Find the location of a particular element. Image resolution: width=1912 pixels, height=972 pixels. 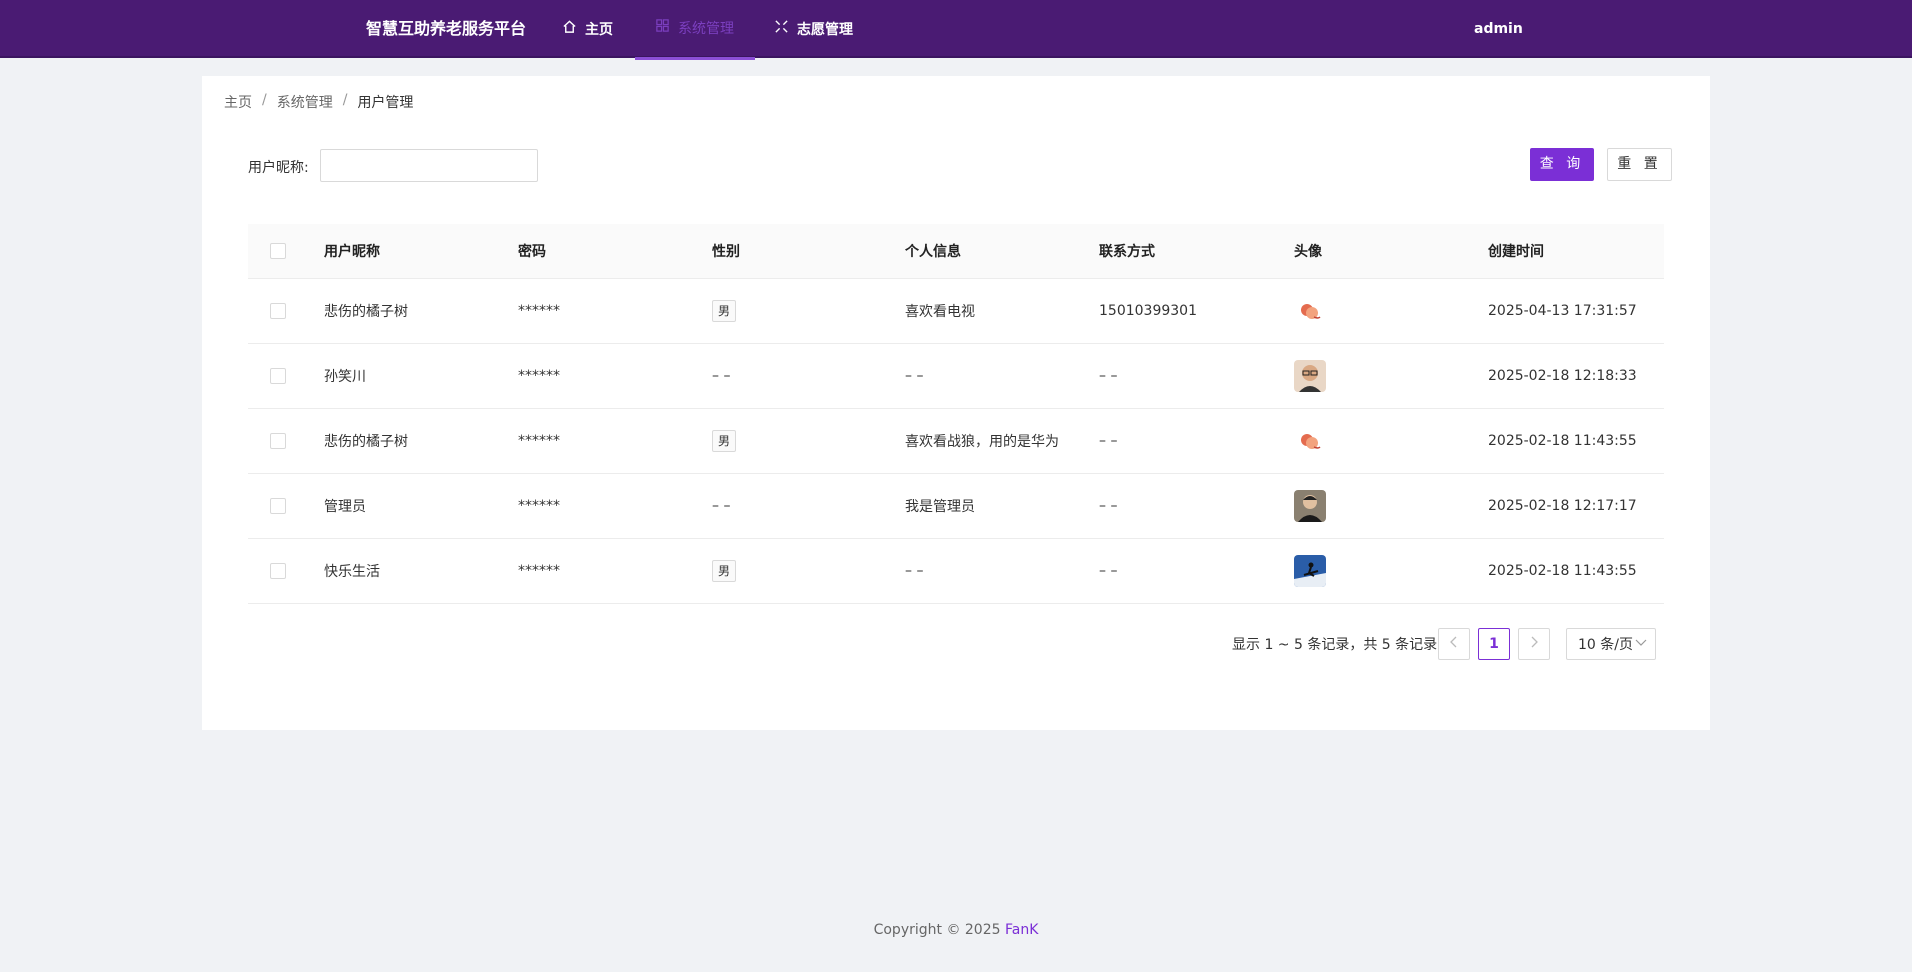

column-header-info: 个人信息 is located at coordinates (933, 252).